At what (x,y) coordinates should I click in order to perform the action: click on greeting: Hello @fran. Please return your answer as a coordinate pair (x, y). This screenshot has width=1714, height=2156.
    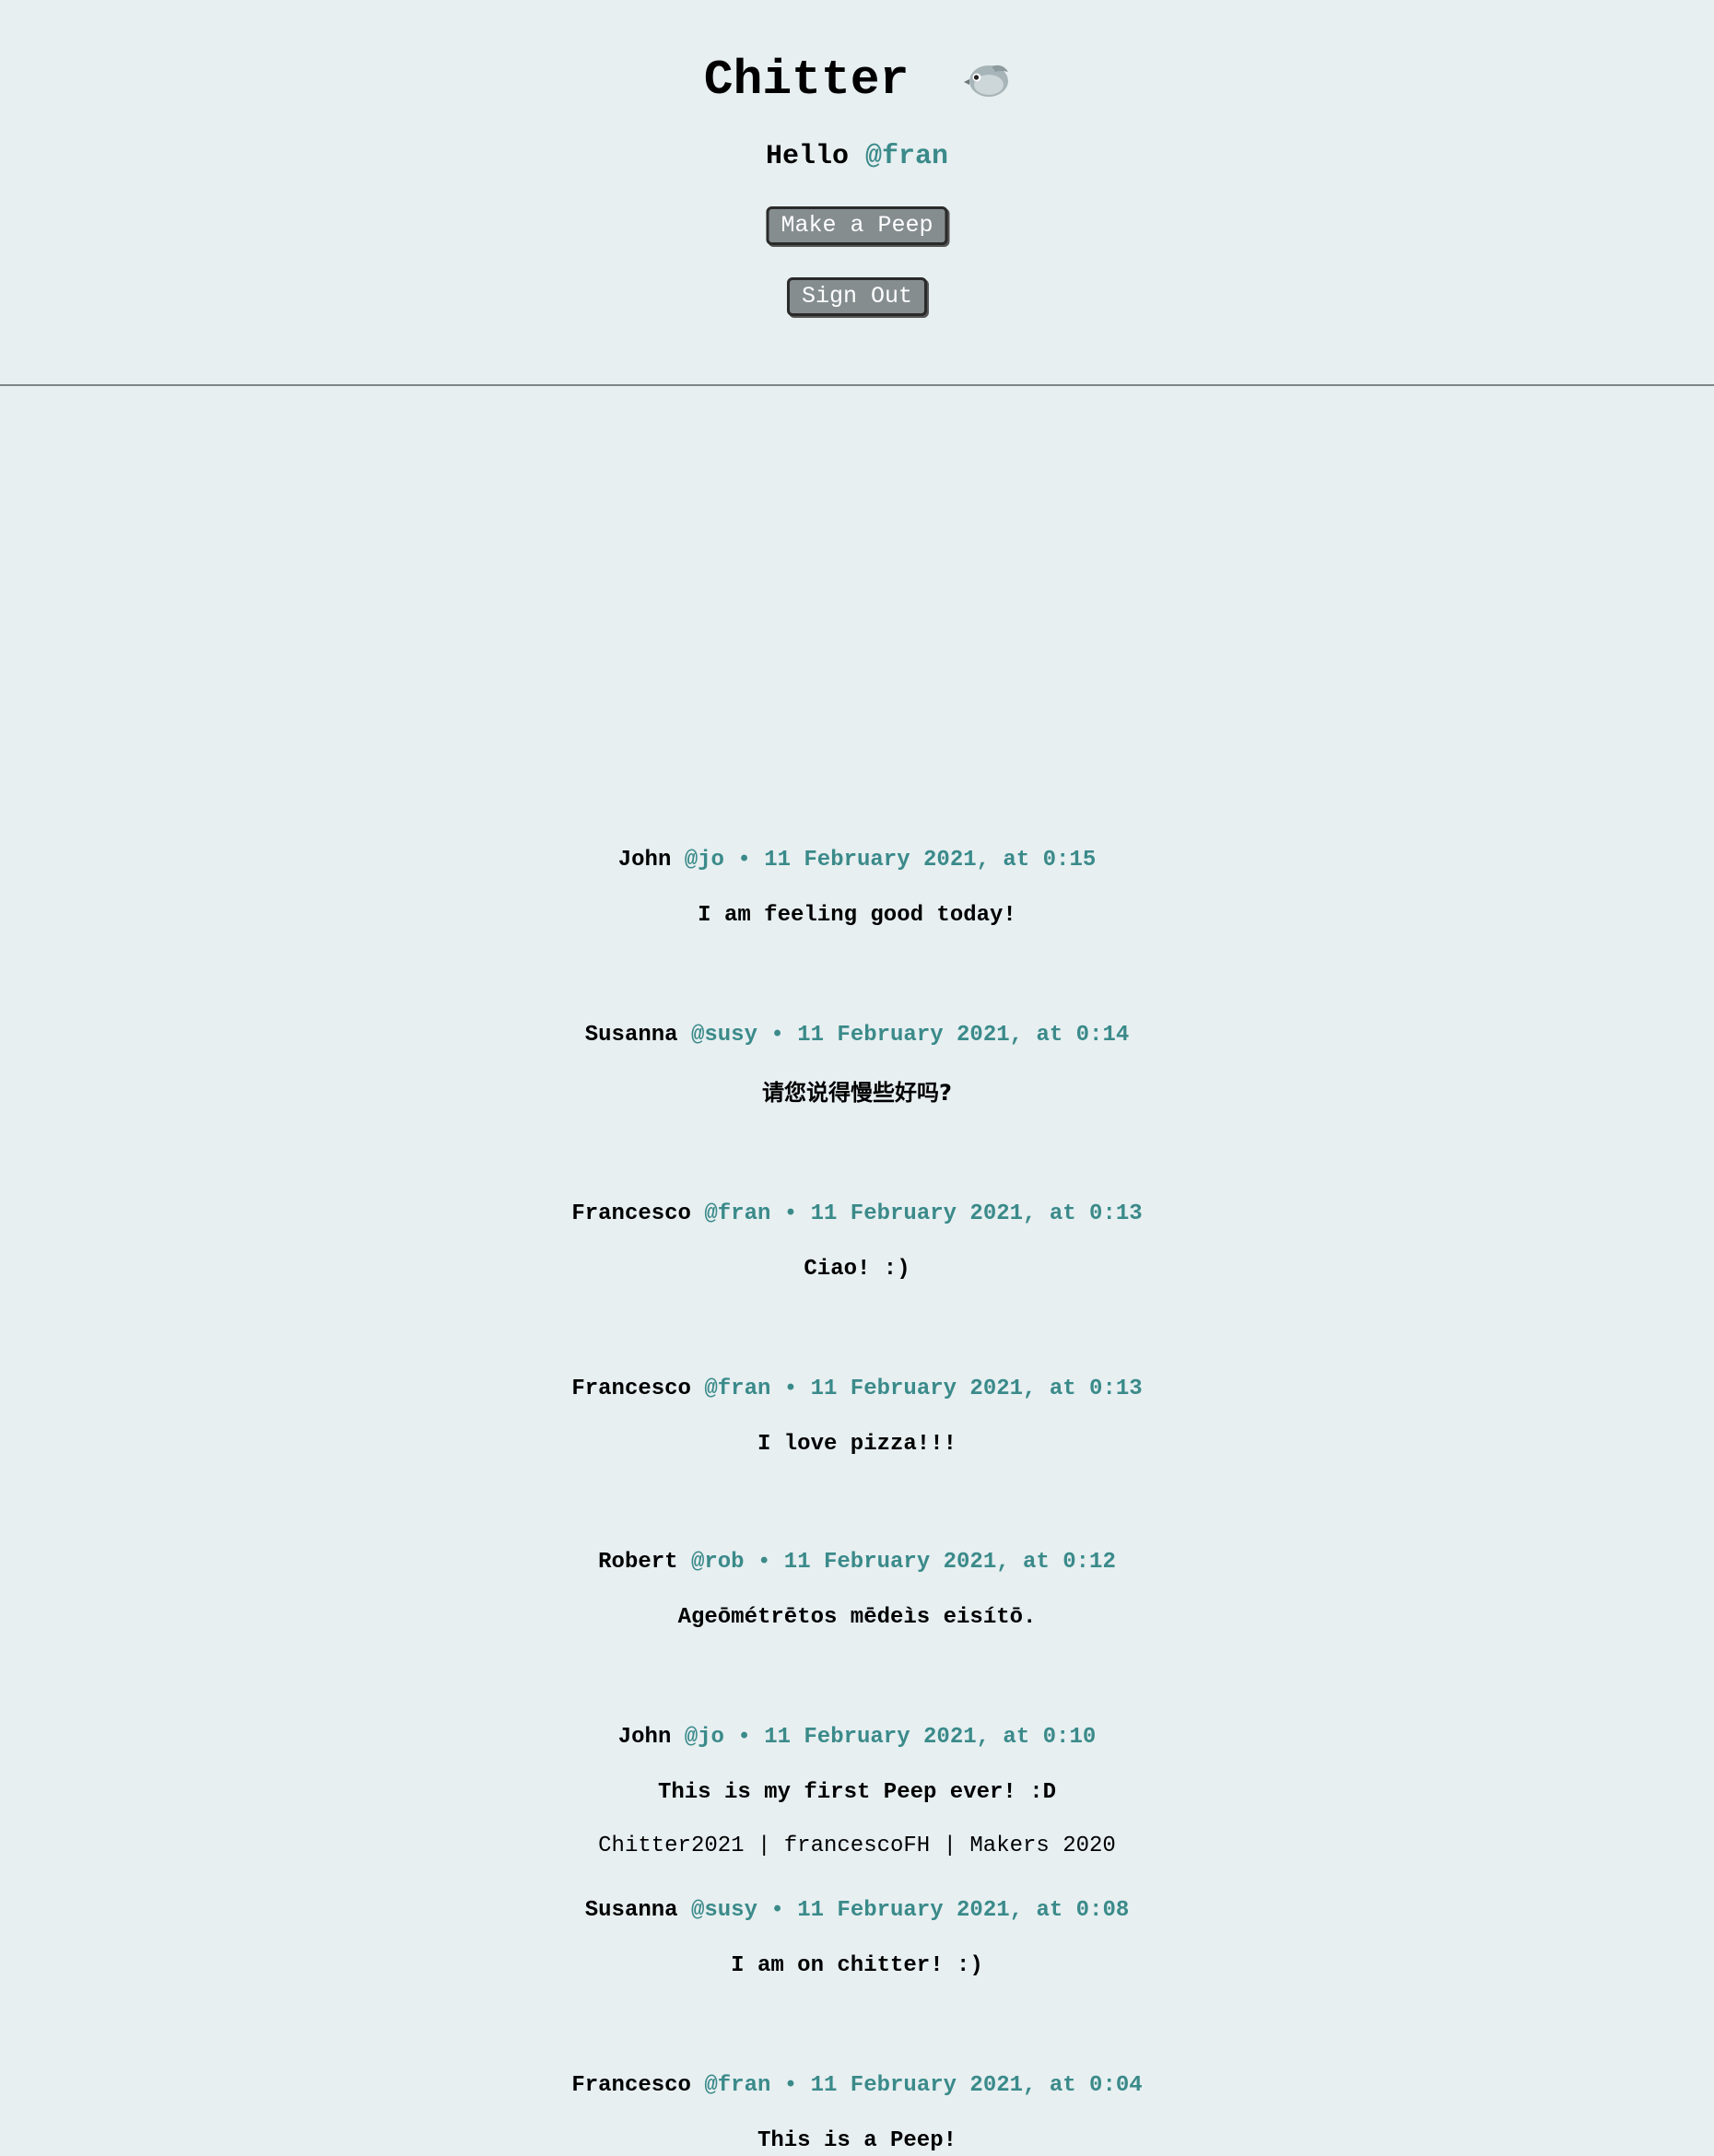
    Looking at the image, I should click on (857, 156).